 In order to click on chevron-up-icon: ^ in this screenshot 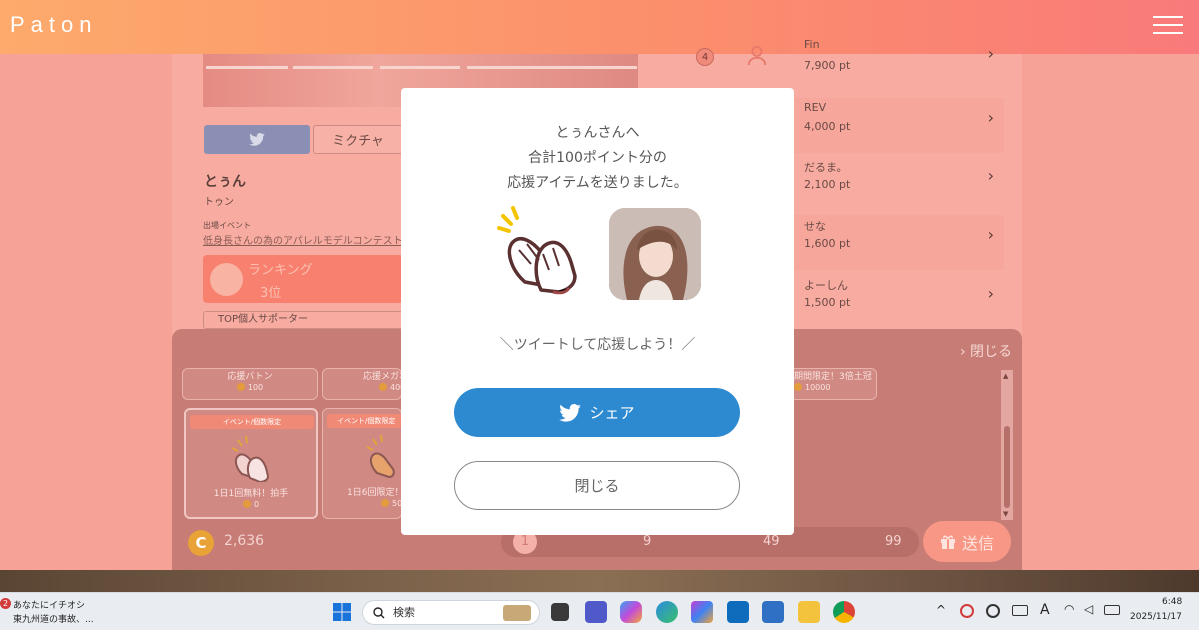, I will do `click(941, 610)`.